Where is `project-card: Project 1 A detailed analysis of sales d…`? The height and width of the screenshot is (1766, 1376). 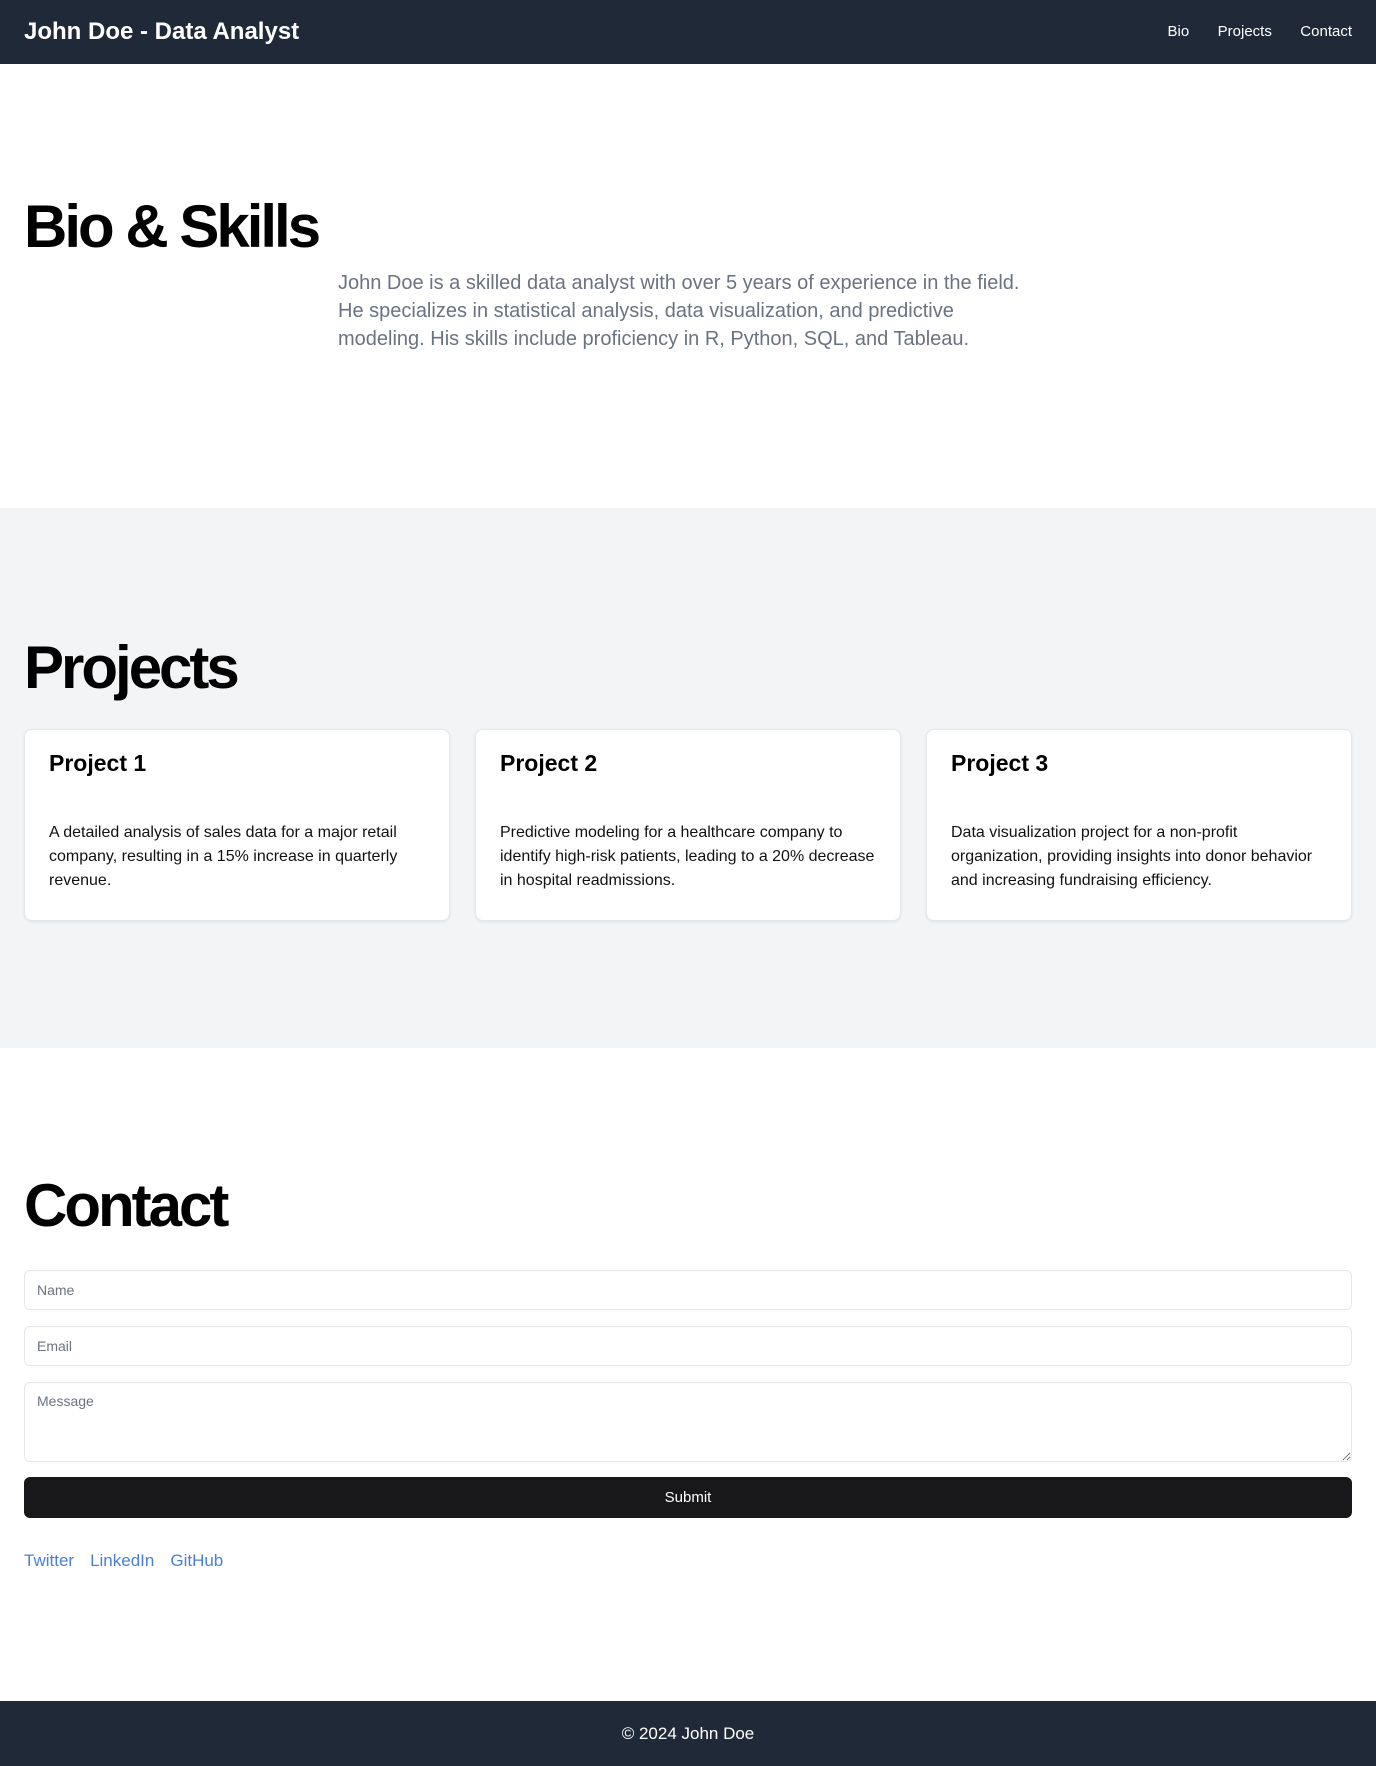 project-card: Project 1 A detailed analysis of sales d… is located at coordinates (237, 825).